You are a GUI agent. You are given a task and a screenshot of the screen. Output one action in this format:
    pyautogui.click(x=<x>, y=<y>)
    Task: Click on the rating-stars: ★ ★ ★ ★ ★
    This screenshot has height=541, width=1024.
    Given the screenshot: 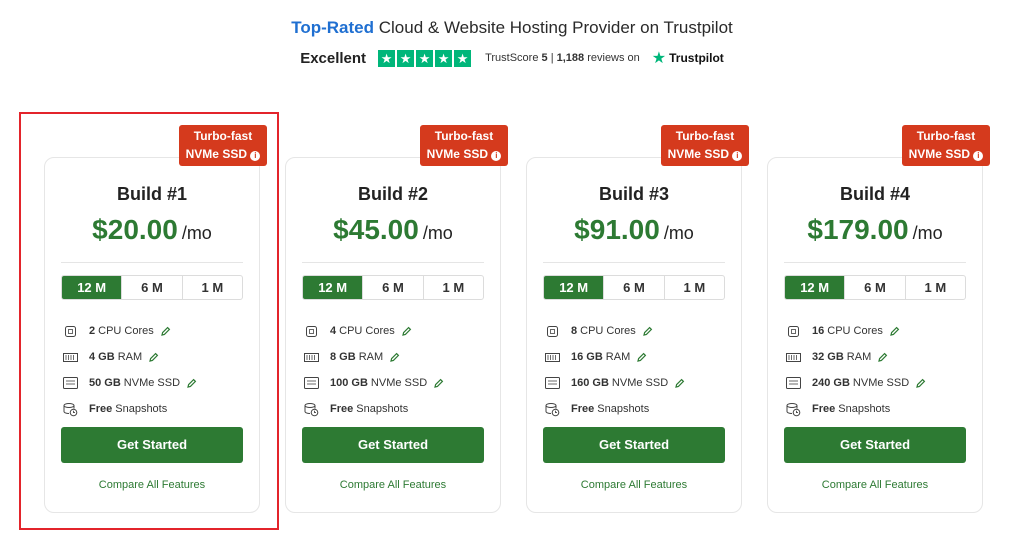 What is the action you would take?
    pyautogui.click(x=425, y=58)
    